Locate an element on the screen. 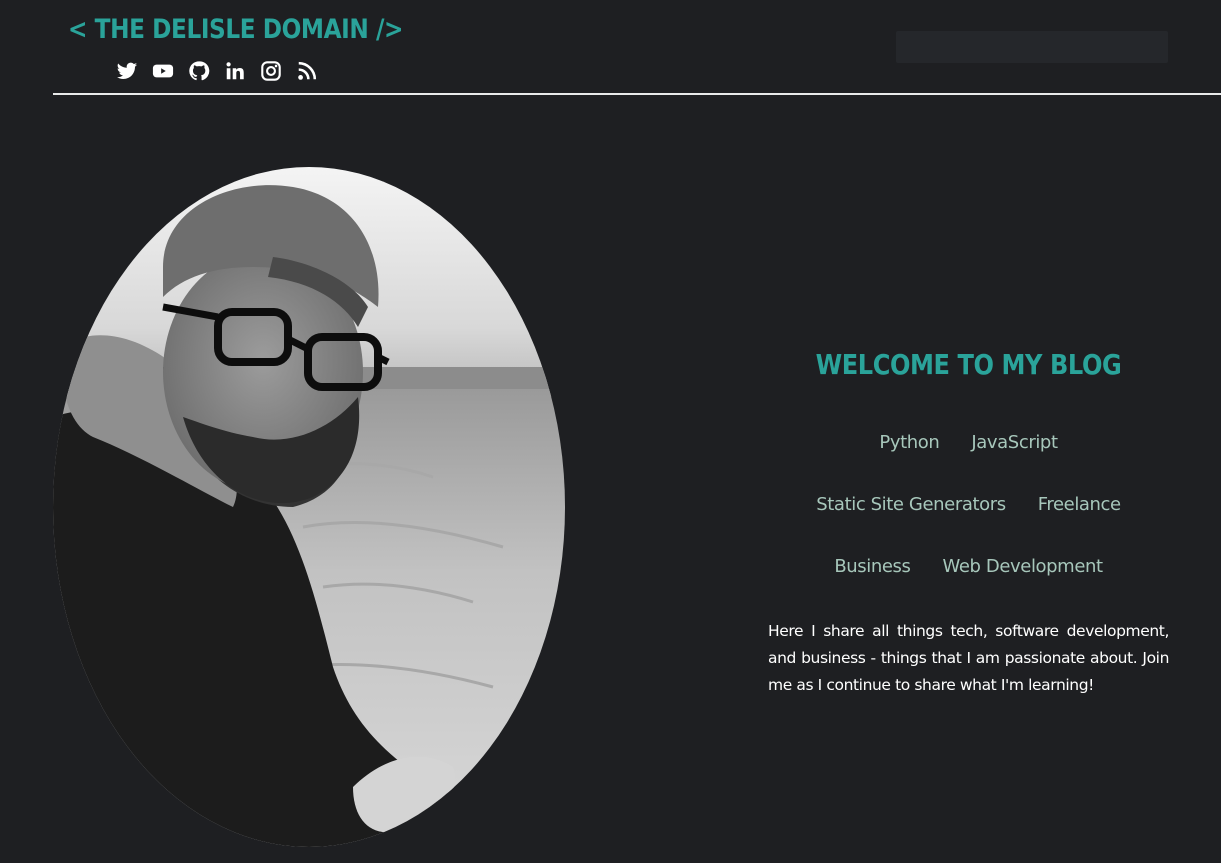 Image resolution: width=1221 pixels, height=863 pixels. social-links is located at coordinates (217, 71).